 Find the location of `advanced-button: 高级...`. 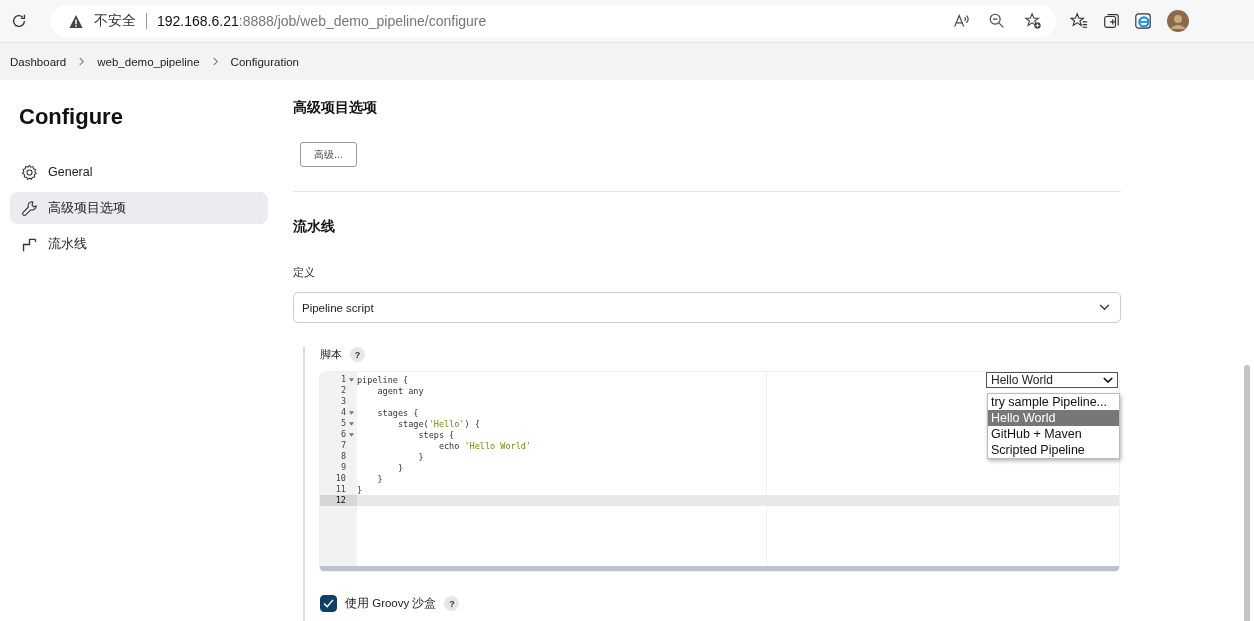

advanced-button: 高级... is located at coordinates (328, 154).